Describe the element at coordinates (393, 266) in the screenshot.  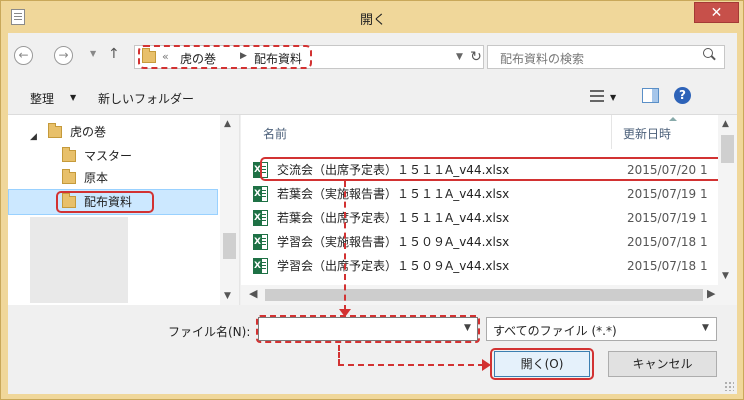
I see `file-name: 学習会（出席予定表）１５０９A_v44.xlsx` at that location.